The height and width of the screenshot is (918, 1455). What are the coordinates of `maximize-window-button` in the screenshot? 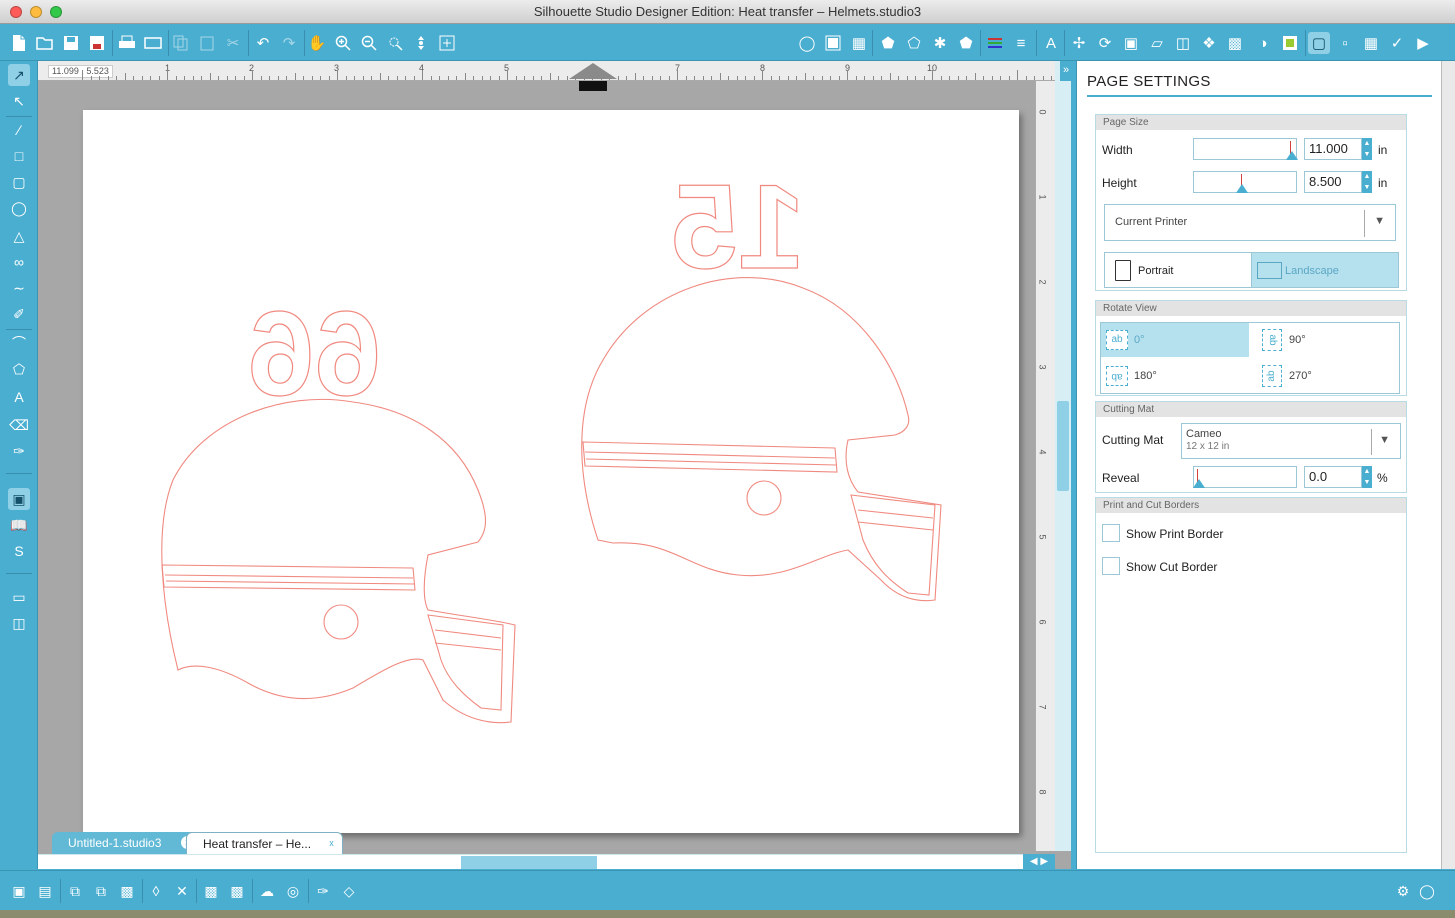 It's located at (56, 12).